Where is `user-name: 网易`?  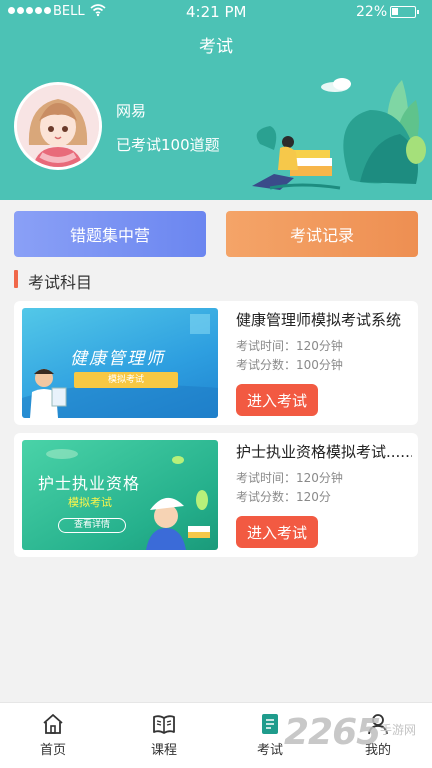 user-name: 网易 is located at coordinates (131, 111).